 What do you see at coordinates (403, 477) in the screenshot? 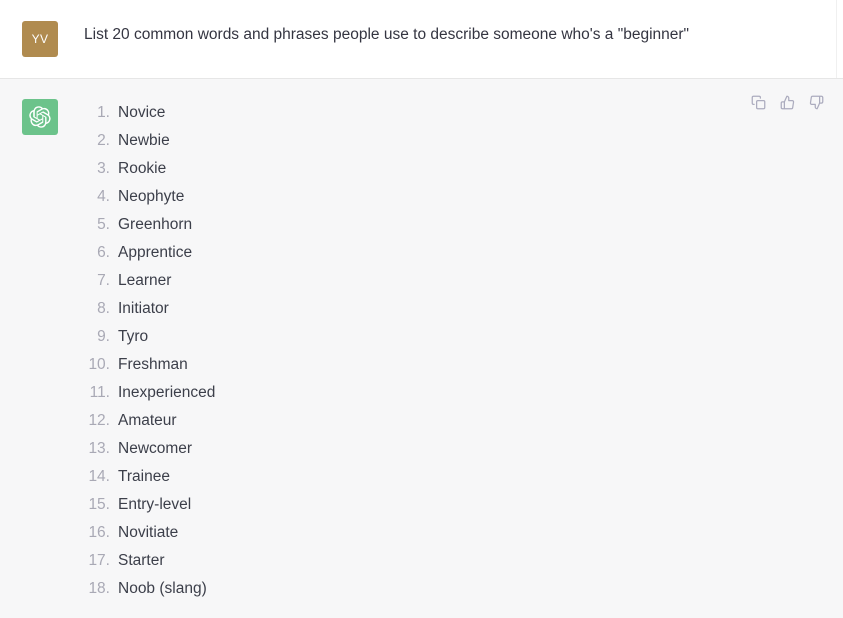
I see `list-item: 14. Trainee` at bounding box center [403, 477].